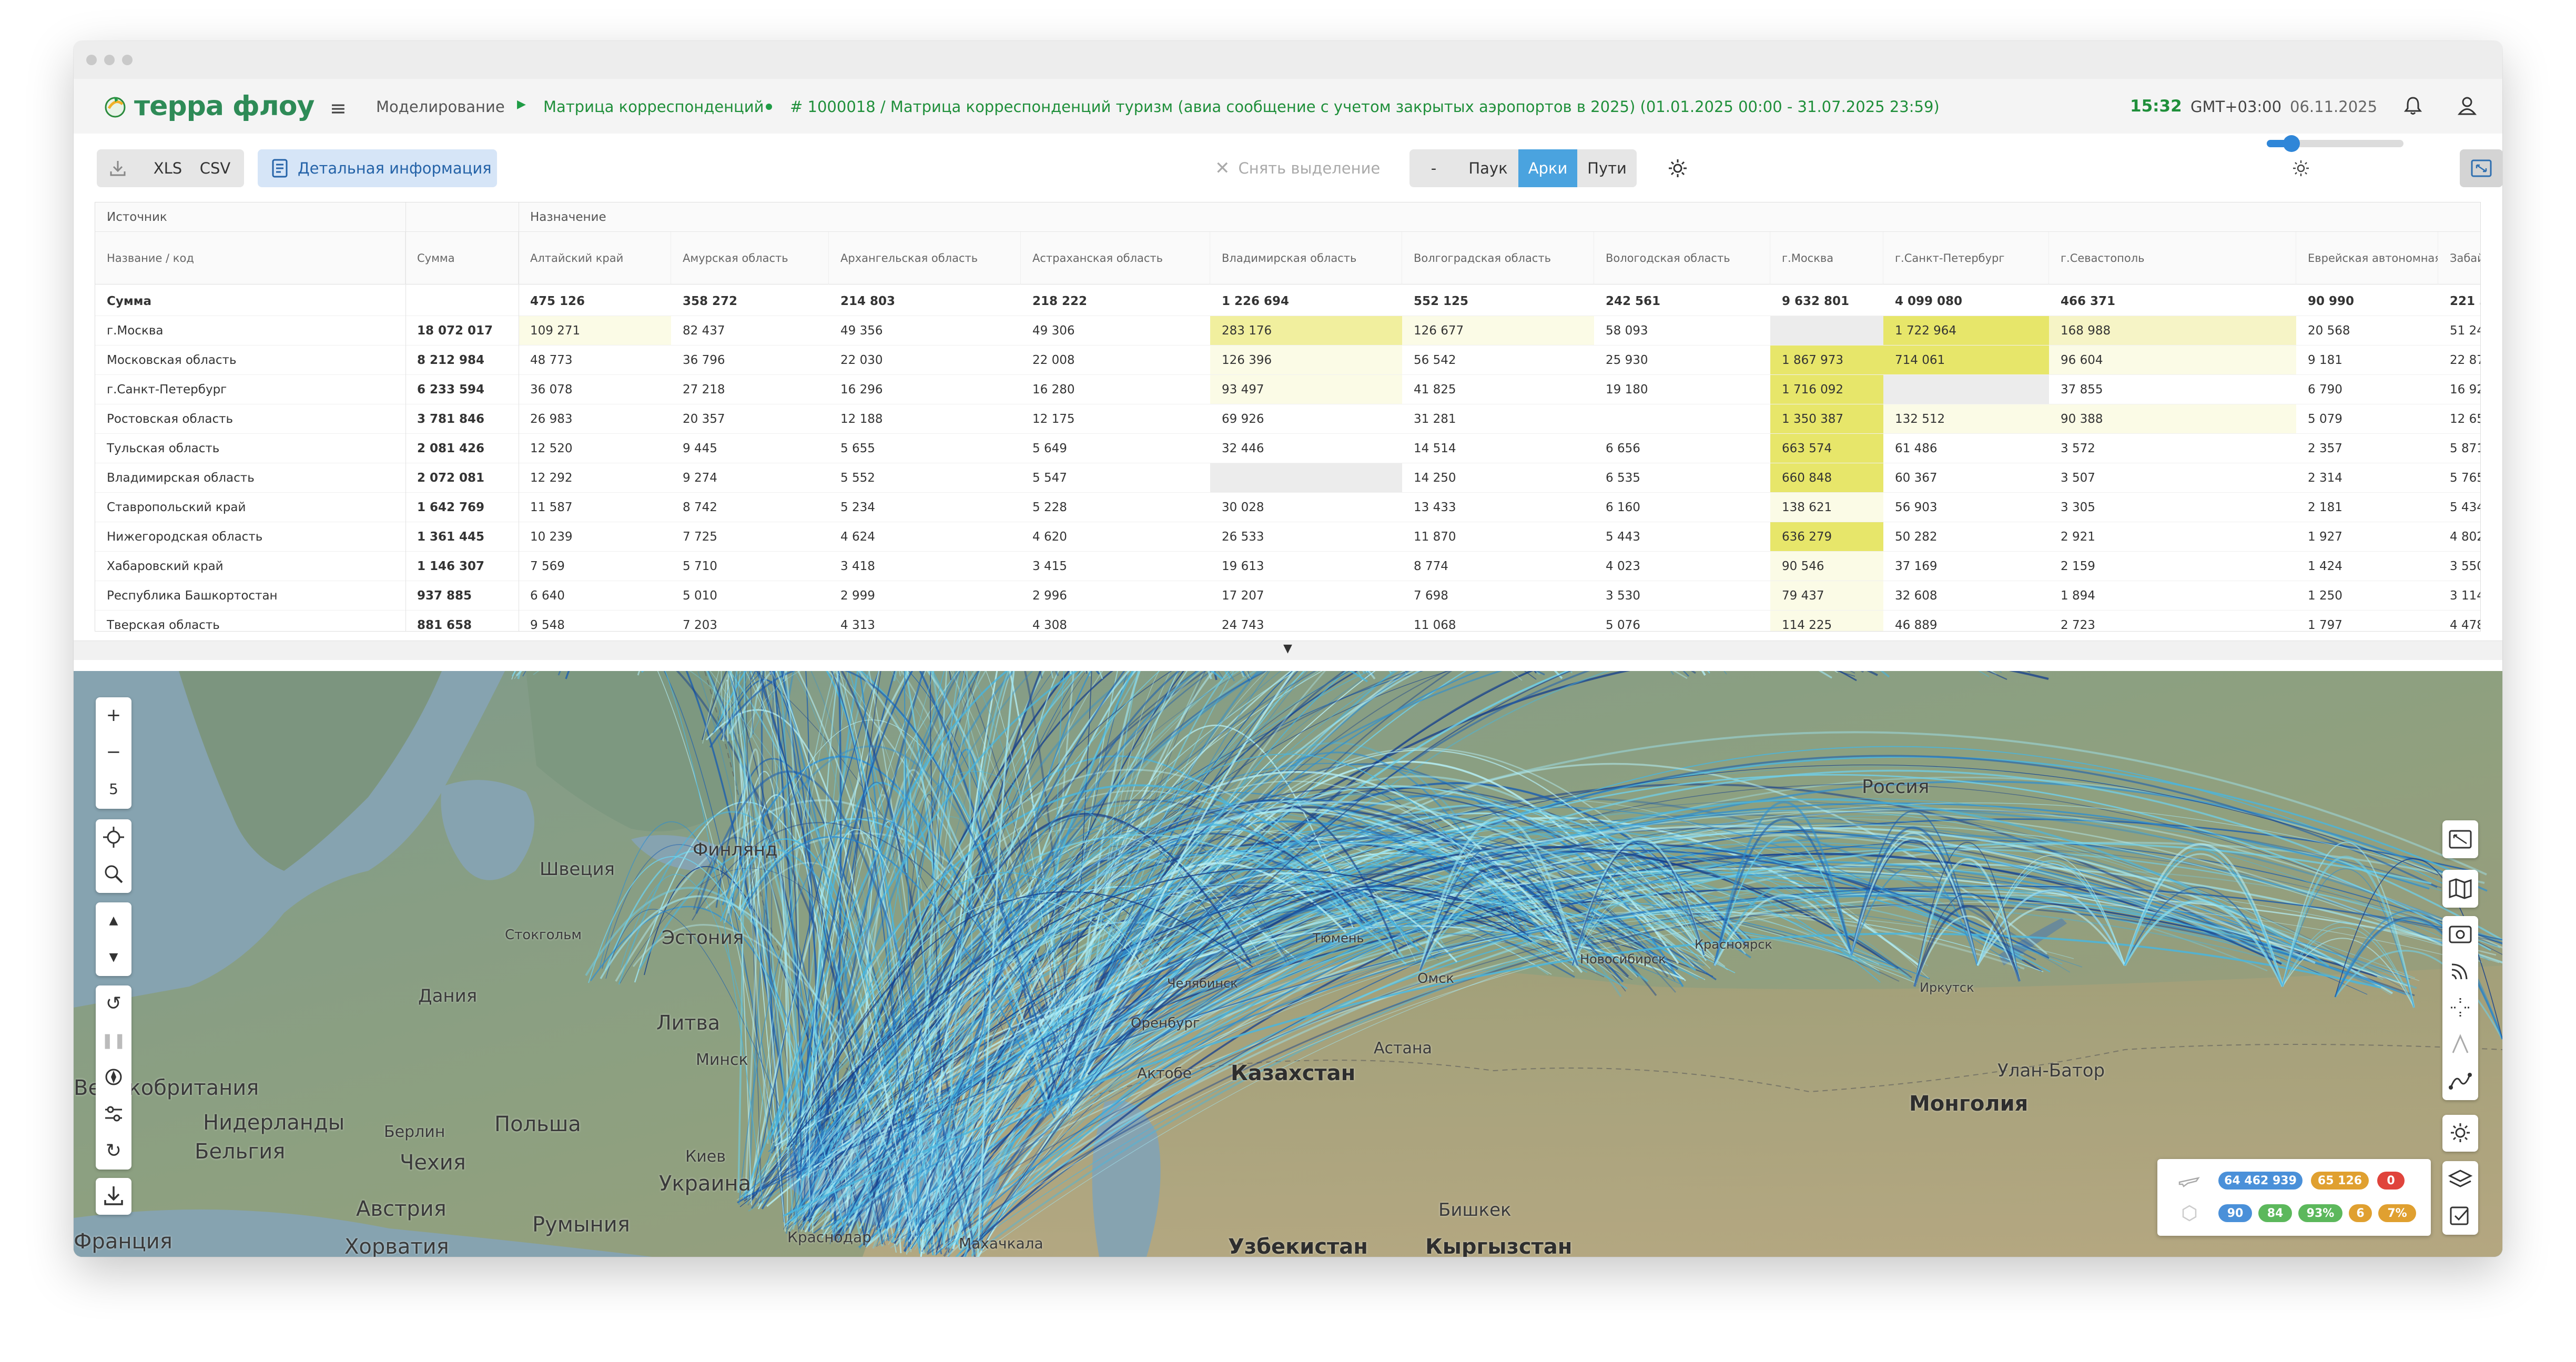 Image resolution: width=2576 pixels, height=1362 pixels. Describe the element at coordinates (114, 1040) in the screenshot. I see `pause-icon: ❚❚` at that location.